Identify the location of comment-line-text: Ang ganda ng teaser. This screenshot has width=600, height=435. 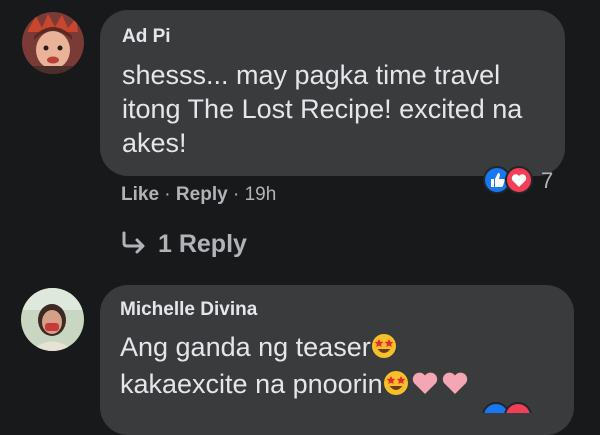
(245, 347).